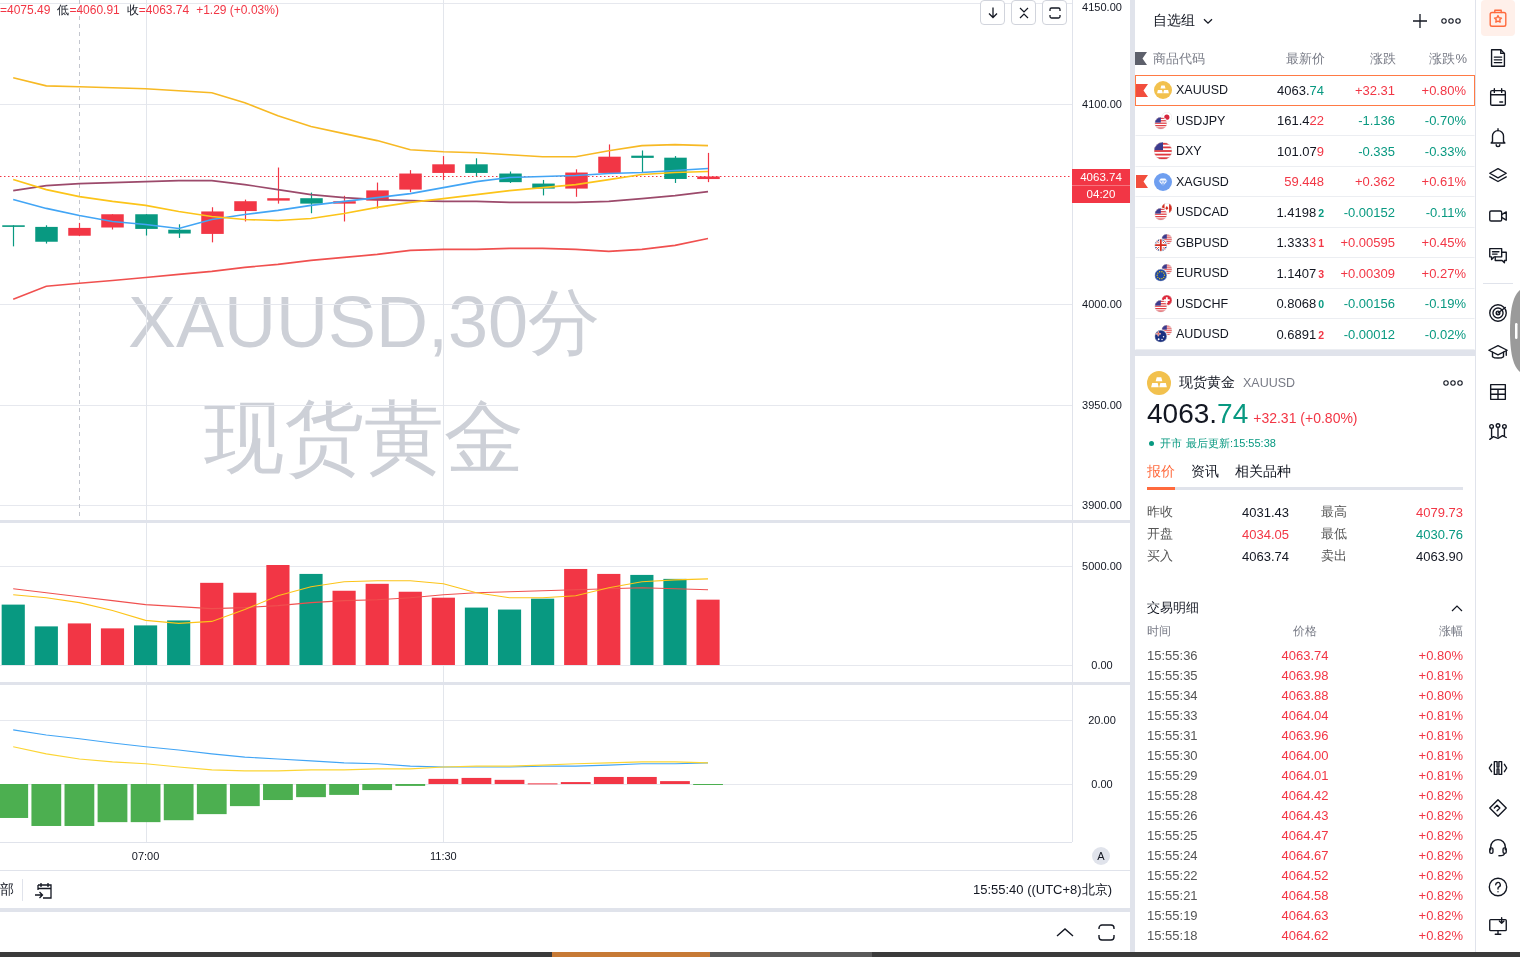  What do you see at coordinates (1173, 815) in the screenshot?
I see `trade-time: 15:55:26` at bounding box center [1173, 815].